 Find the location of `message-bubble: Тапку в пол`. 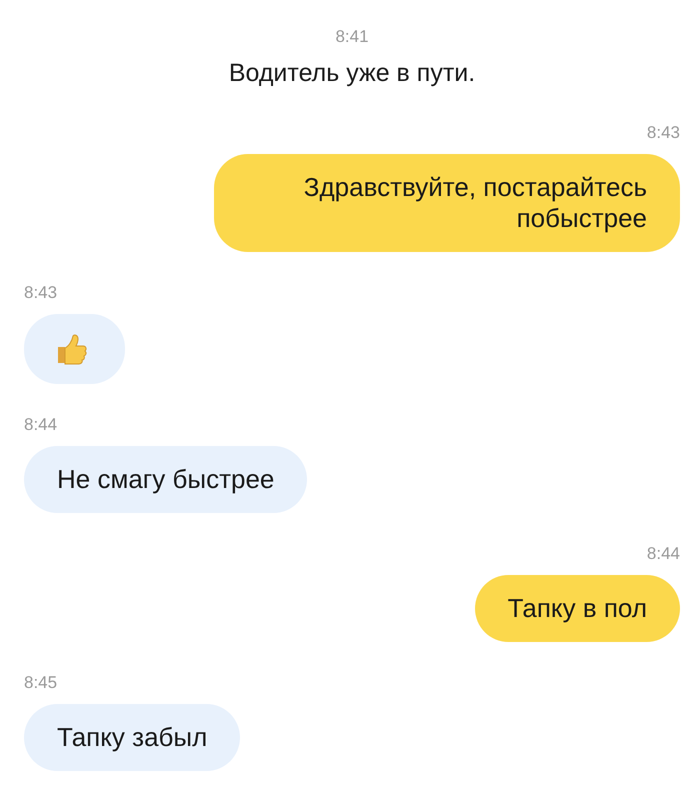

message-bubble: Тапку в пол is located at coordinates (577, 608).